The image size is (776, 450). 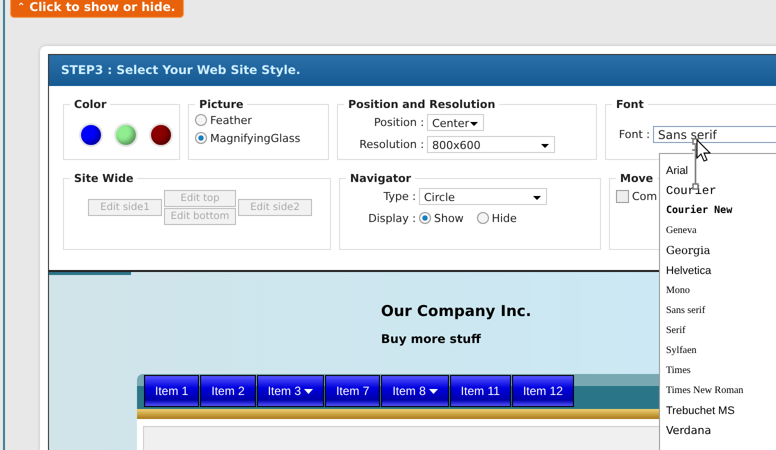 What do you see at coordinates (415, 391) in the screenshot?
I see `menu-item: Item 8` at bounding box center [415, 391].